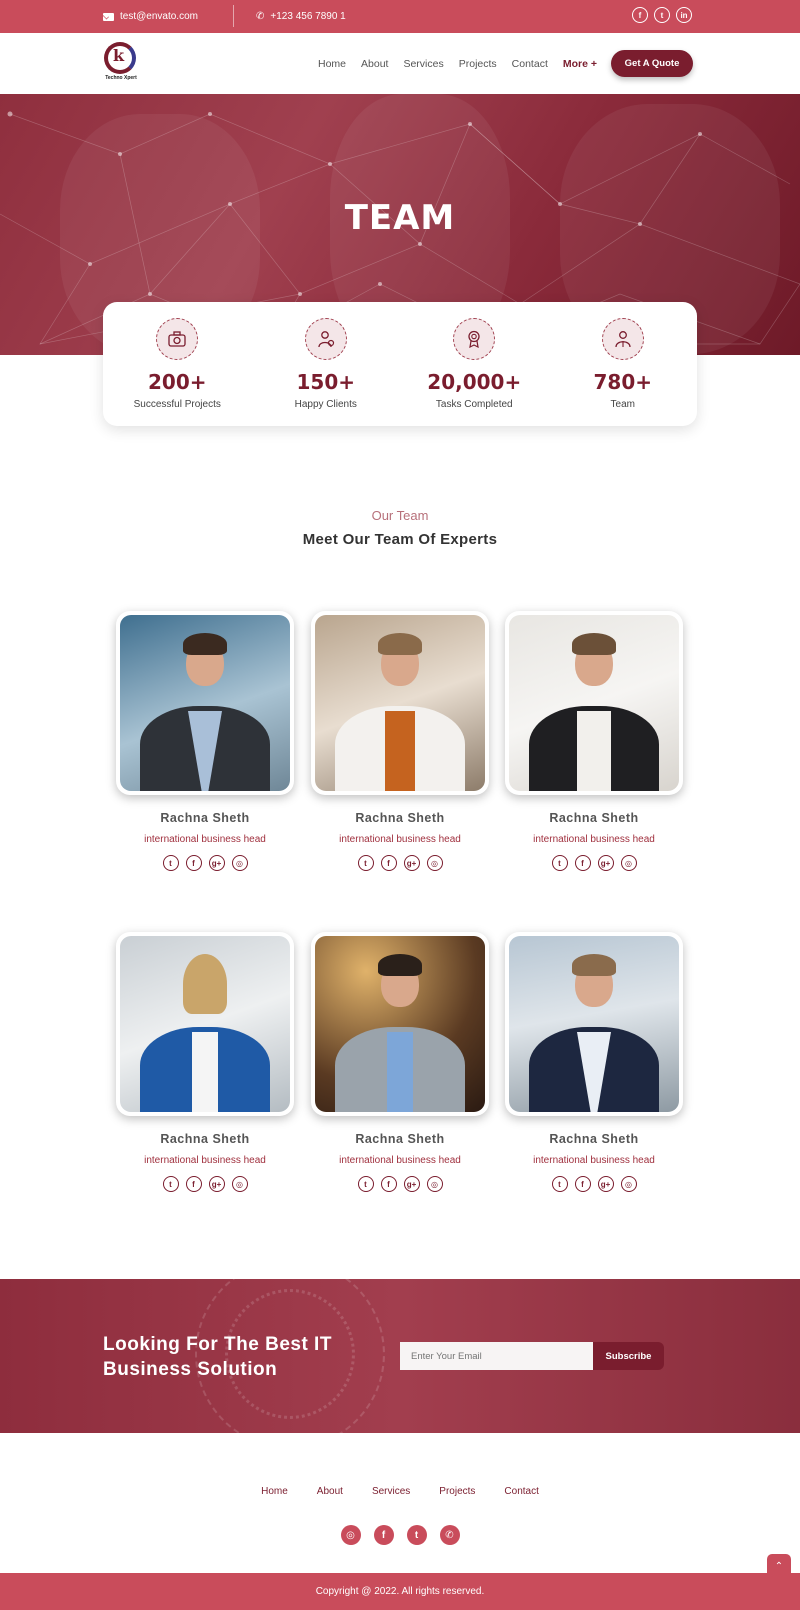  Describe the element at coordinates (177, 404) in the screenshot. I see `stat-label: Successful Projects` at that location.